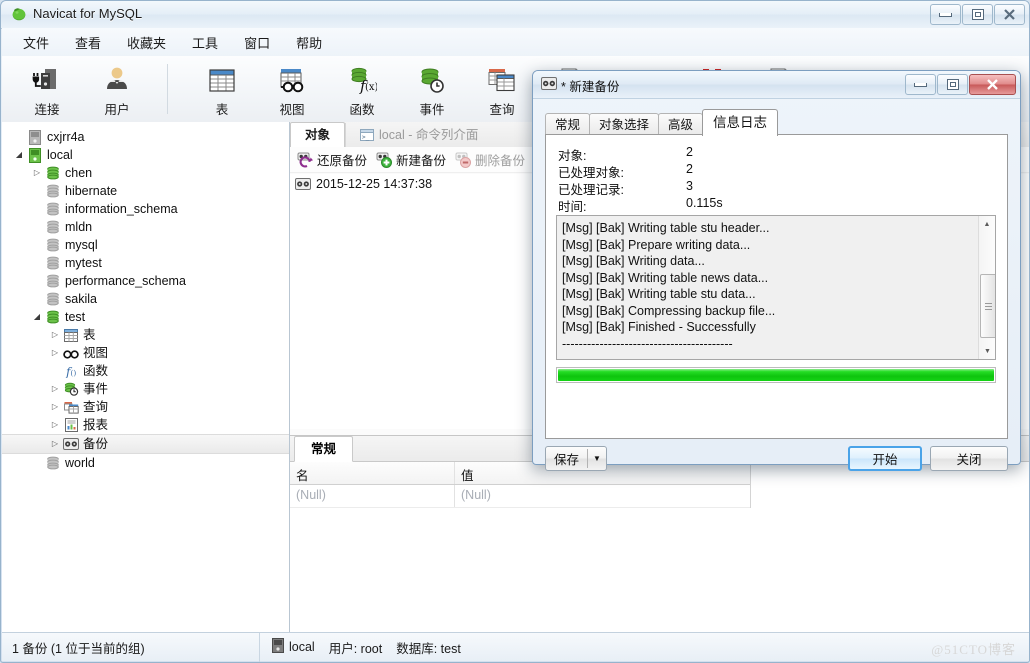 Image resolution: width=1030 pixels, height=663 pixels. I want to click on tree-item-mldn: mldn, so click(145, 227).